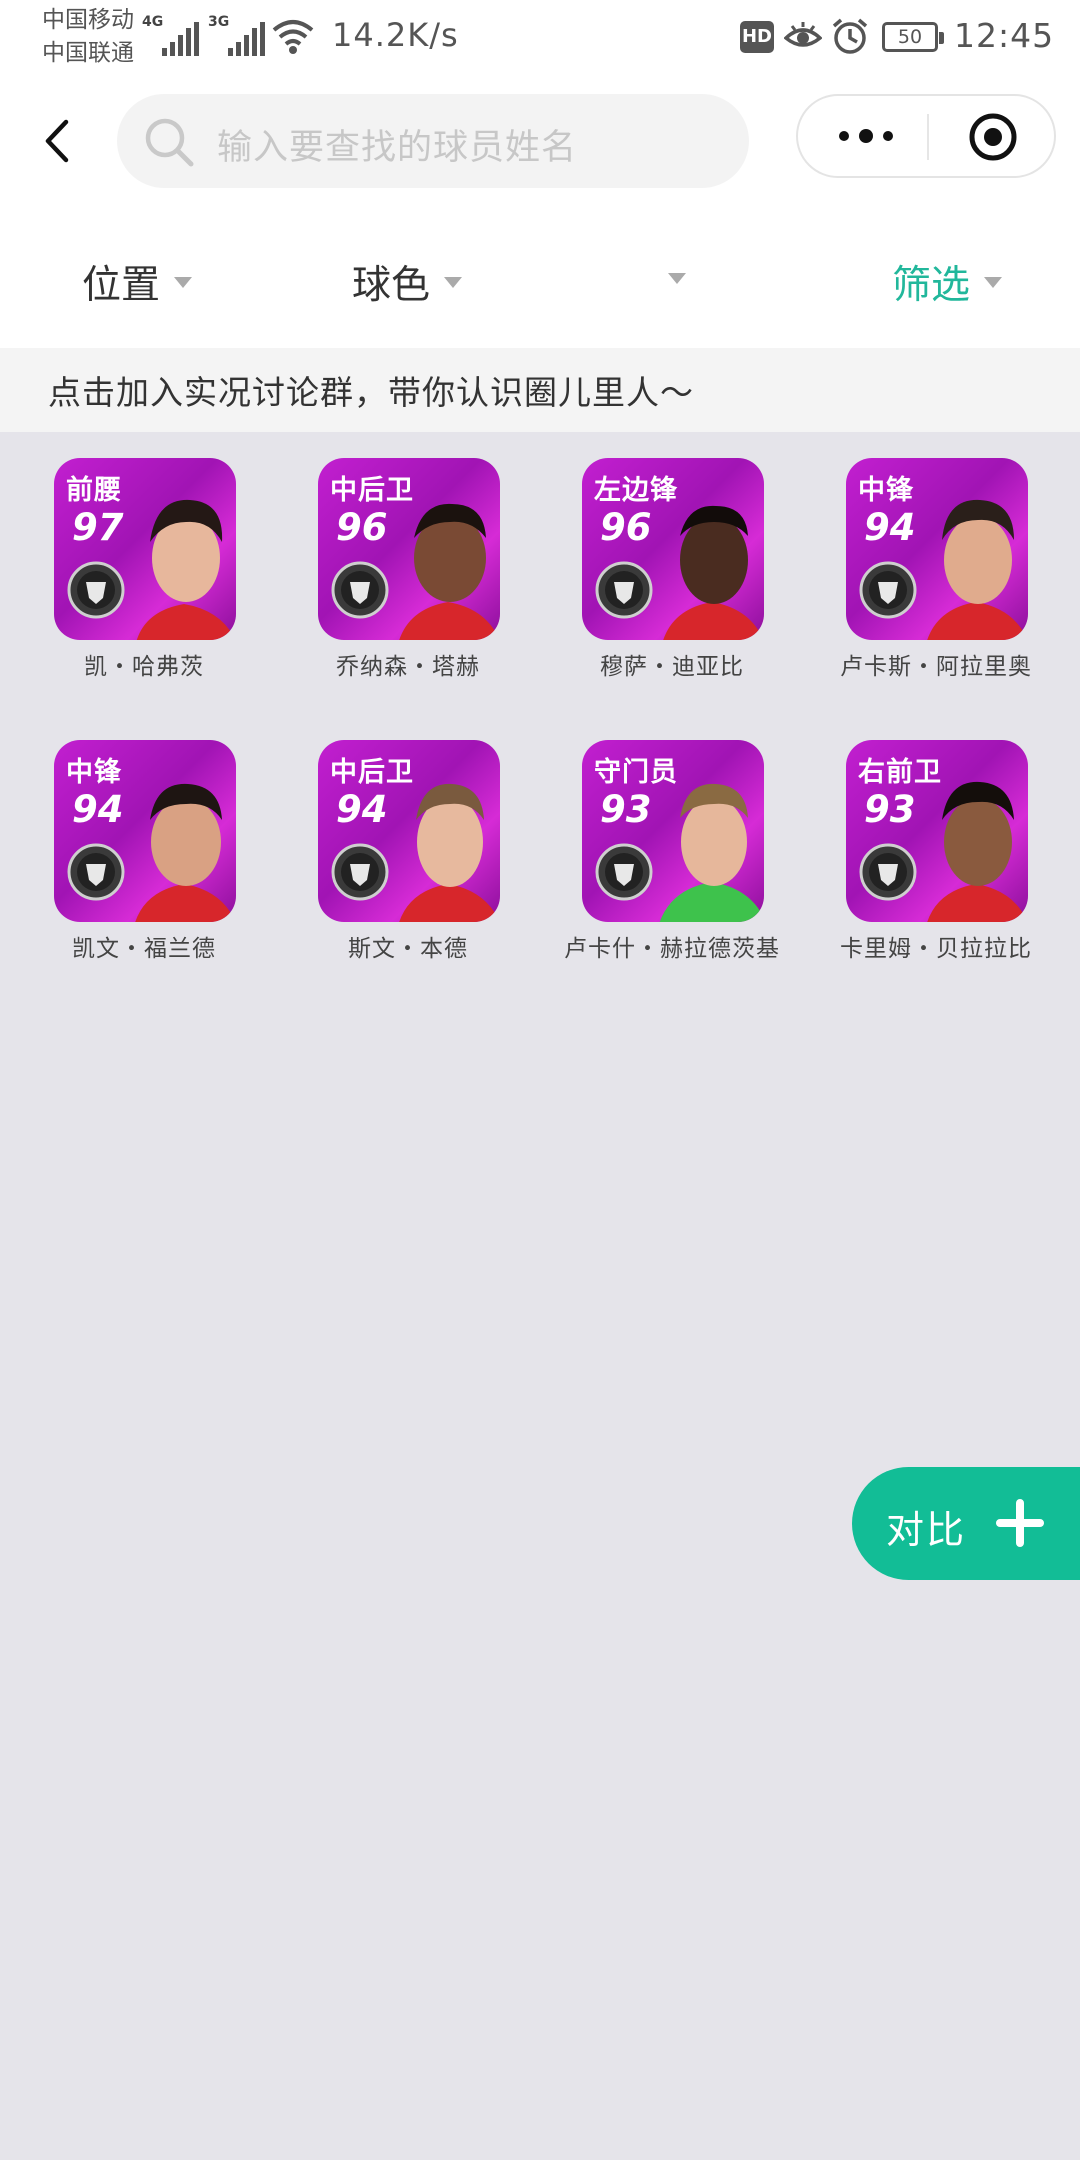  What do you see at coordinates (936, 949) in the screenshot?
I see `player-name: 卡里姆・贝拉拉比` at bounding box center [936, 949].